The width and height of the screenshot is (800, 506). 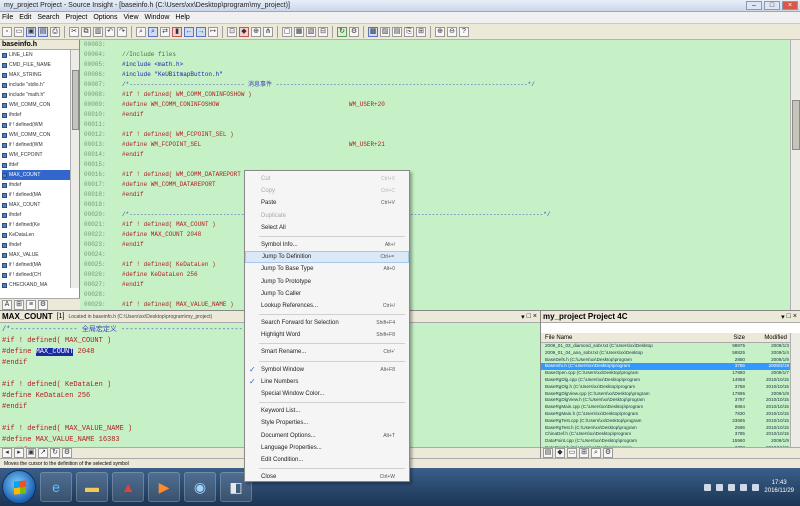 I want to click on context-code-line: #define MAX_VALUE_NAME 16383, so click(x=61, y=440).